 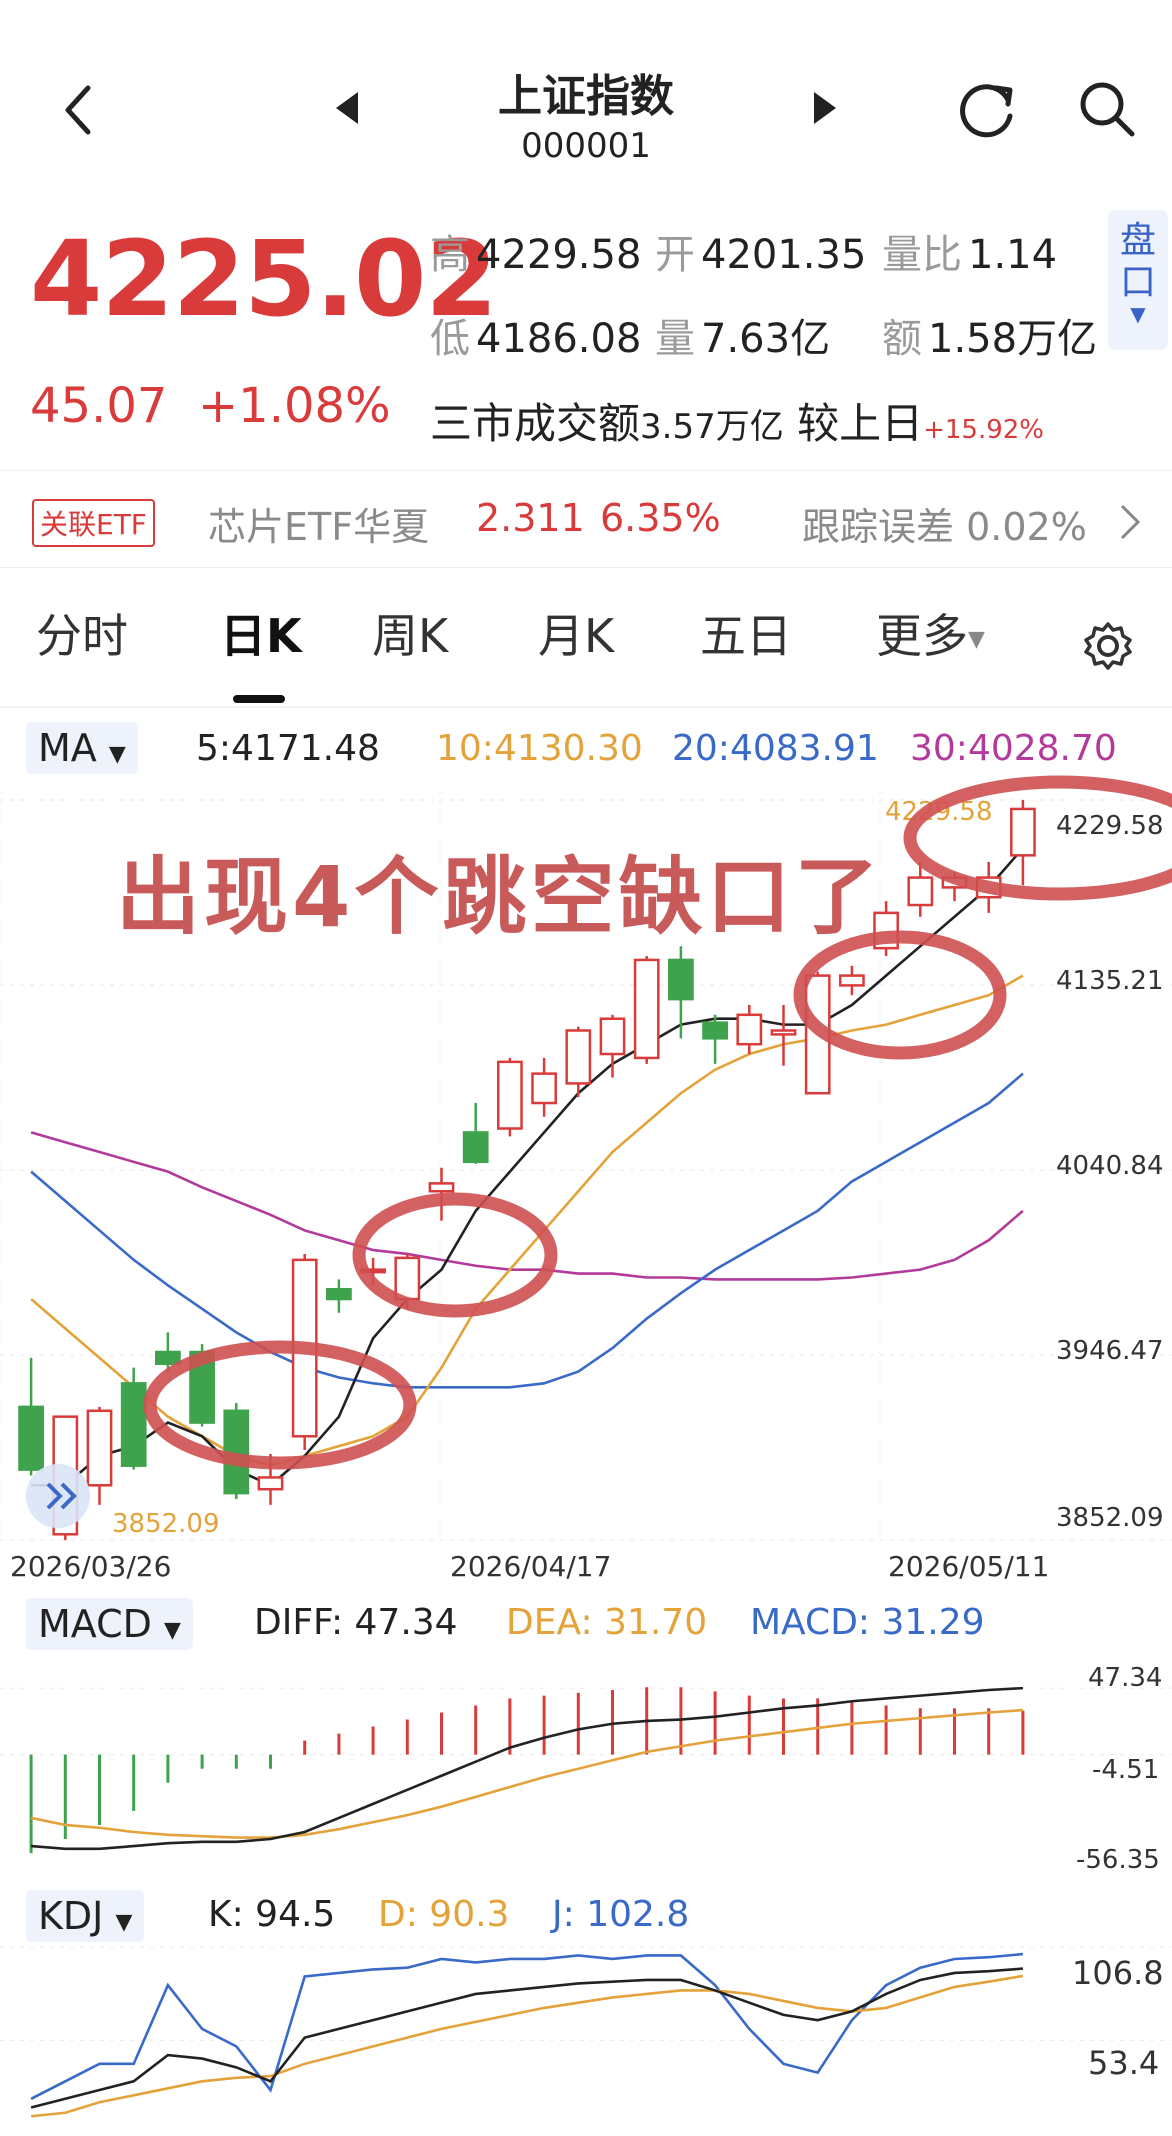 I want to click on annotation-text: 出现4个跳空缺口了, so click(x=499, y=897).